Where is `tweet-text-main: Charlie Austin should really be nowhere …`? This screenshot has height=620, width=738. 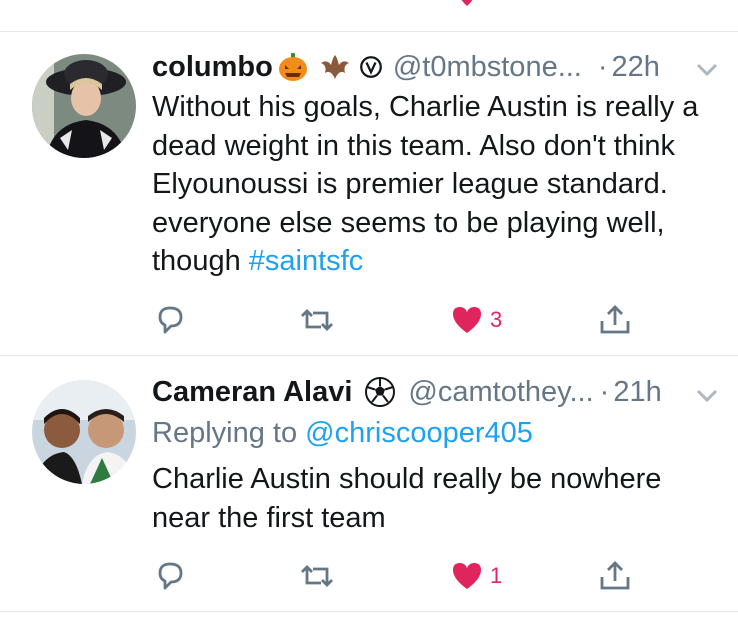 tweet-text-main: Charlie Austin should really be nowhere … is located at coordinates (407, 498).